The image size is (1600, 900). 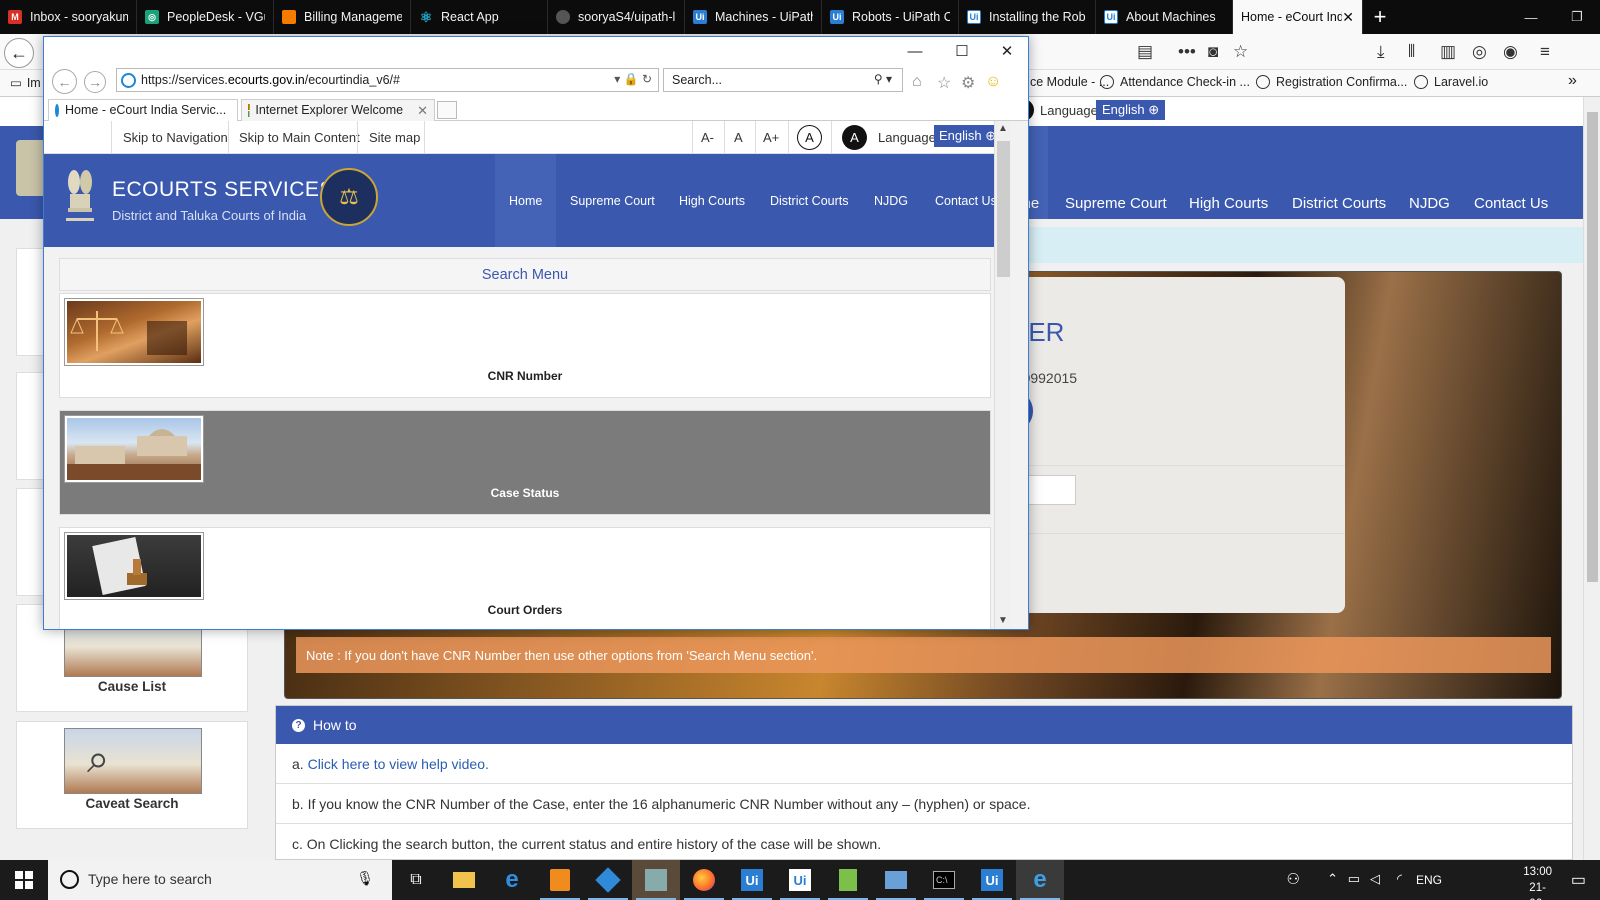 What do you see at coordinates (1510, 52) in the screenshot?
I see `account-icon: ◉` at bounding box center [1510, 52].